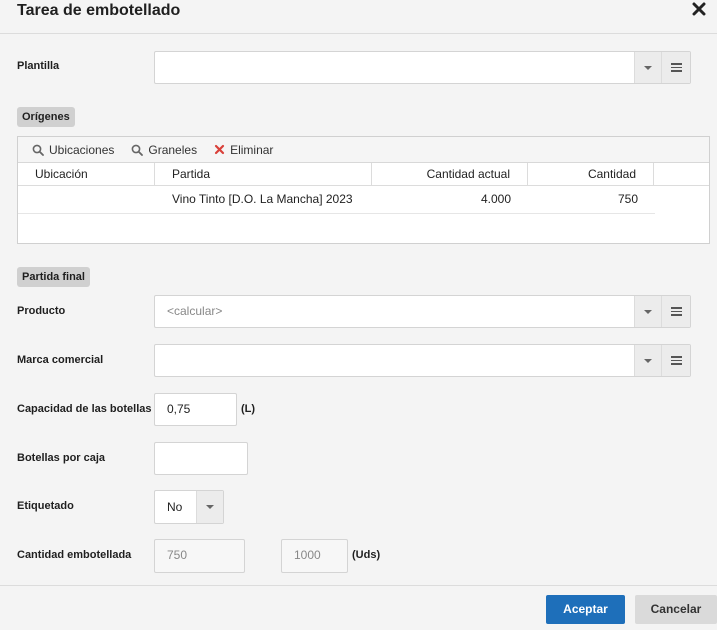 This screenshot has width=717, height=630. I want to click on cantidad-label: Cantidad embotellada, so click(74, 555).